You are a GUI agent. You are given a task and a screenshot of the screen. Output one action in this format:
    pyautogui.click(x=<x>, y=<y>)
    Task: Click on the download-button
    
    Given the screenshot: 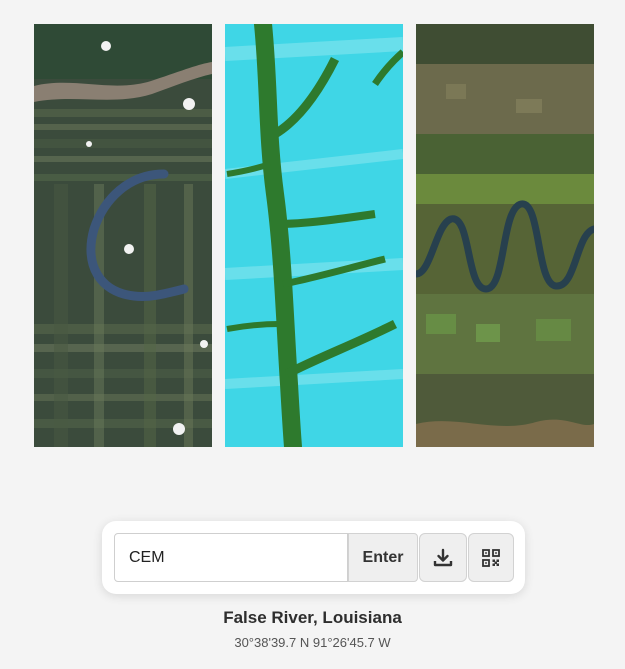 What is the action you would take?
    pyautogui.click(x=443, y=557)
    